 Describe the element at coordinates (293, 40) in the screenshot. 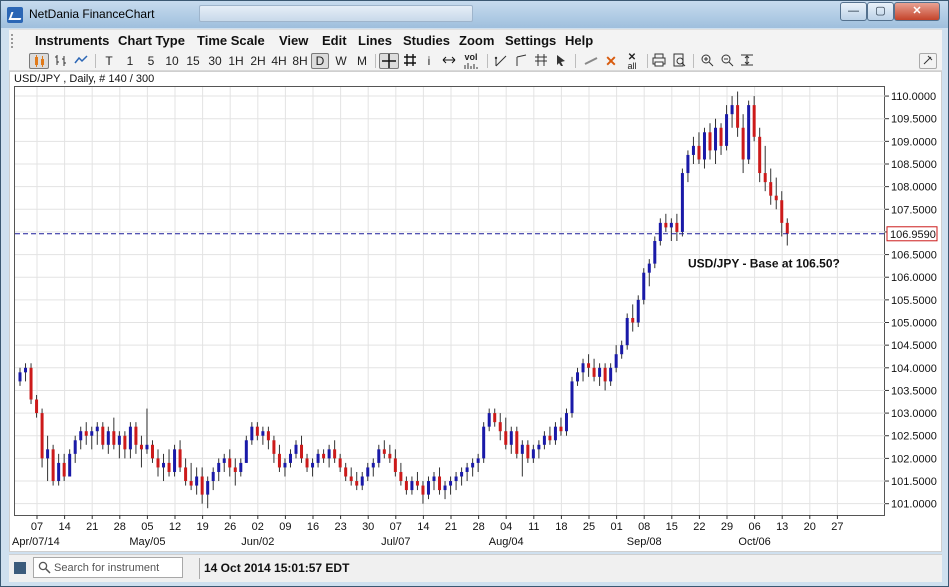

I see `menu-view: View` at that location.